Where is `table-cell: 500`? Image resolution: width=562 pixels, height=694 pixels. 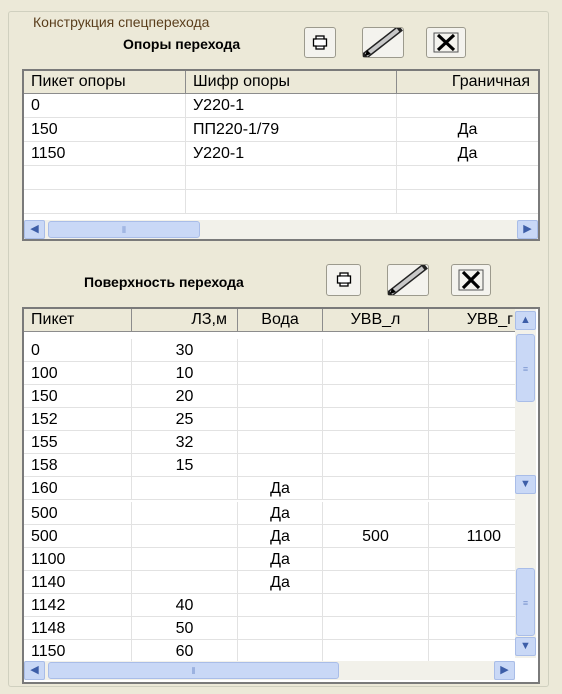 table-cell: 500 is located at coordinates (78, 513).